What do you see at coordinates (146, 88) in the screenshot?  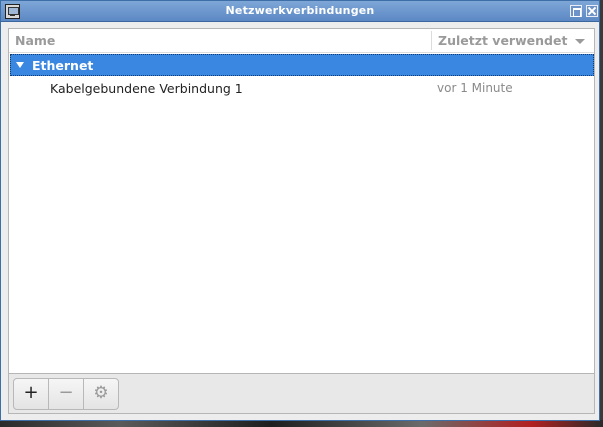 I see `connection-name: Kabelgebundene Verbindung 1` at bounding box center [146, 88].